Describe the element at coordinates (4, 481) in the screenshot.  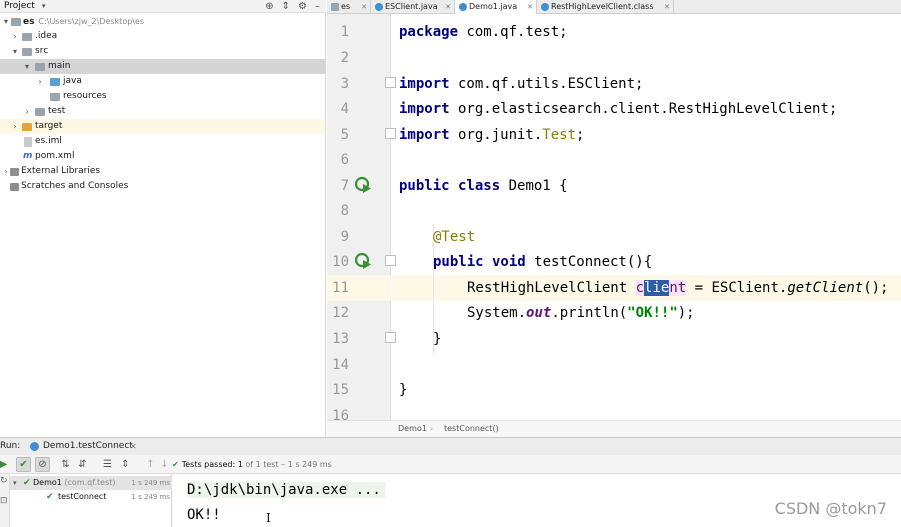
I see `rerun-failed-icon: ↻` at that location.